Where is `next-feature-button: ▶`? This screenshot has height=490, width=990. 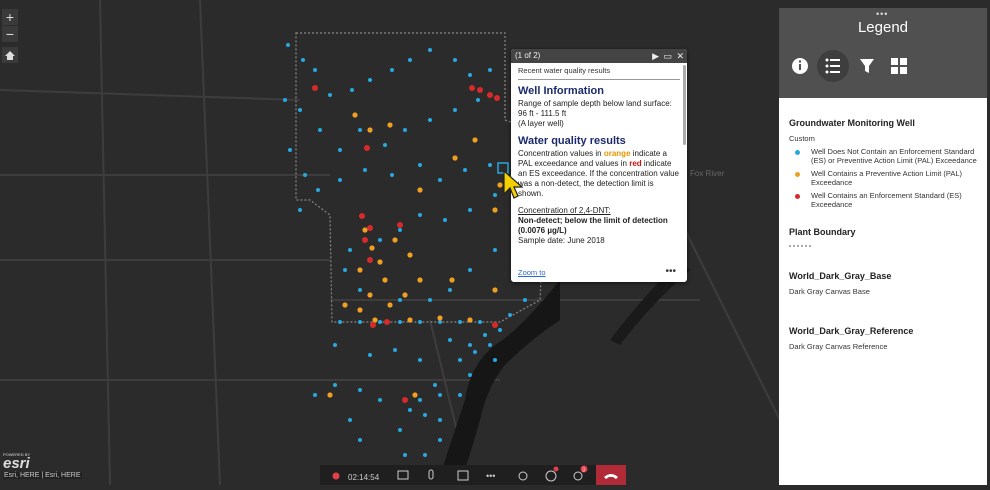 next-feature-button: ▶ is located at coordinates (655, 56).